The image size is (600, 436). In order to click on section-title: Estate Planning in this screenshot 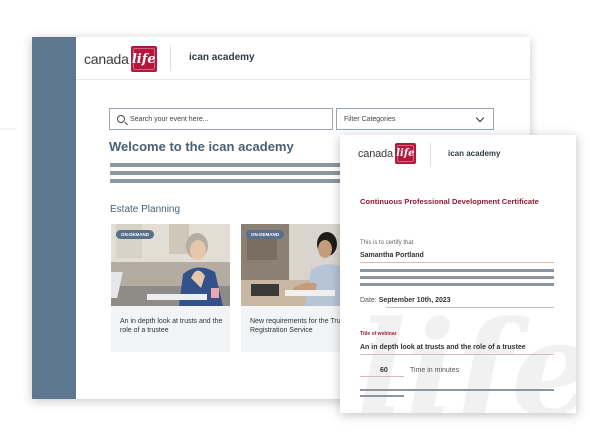, I will do `click(145, 209)`.